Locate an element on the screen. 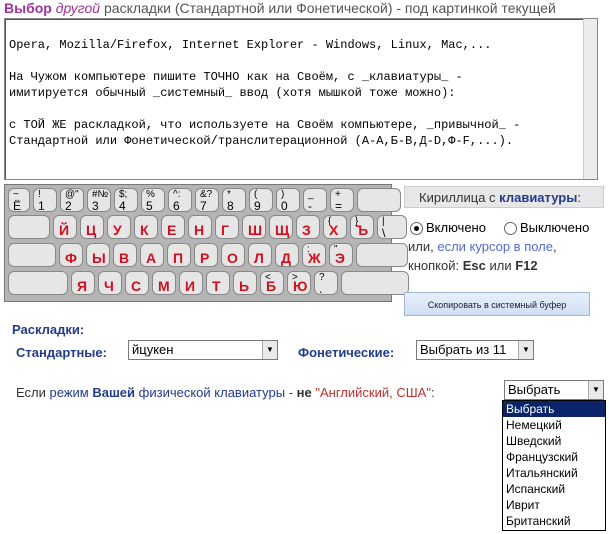  copy-to-clipboard-button: Скопировать в системный буфер is located at coordinates (497, 304).